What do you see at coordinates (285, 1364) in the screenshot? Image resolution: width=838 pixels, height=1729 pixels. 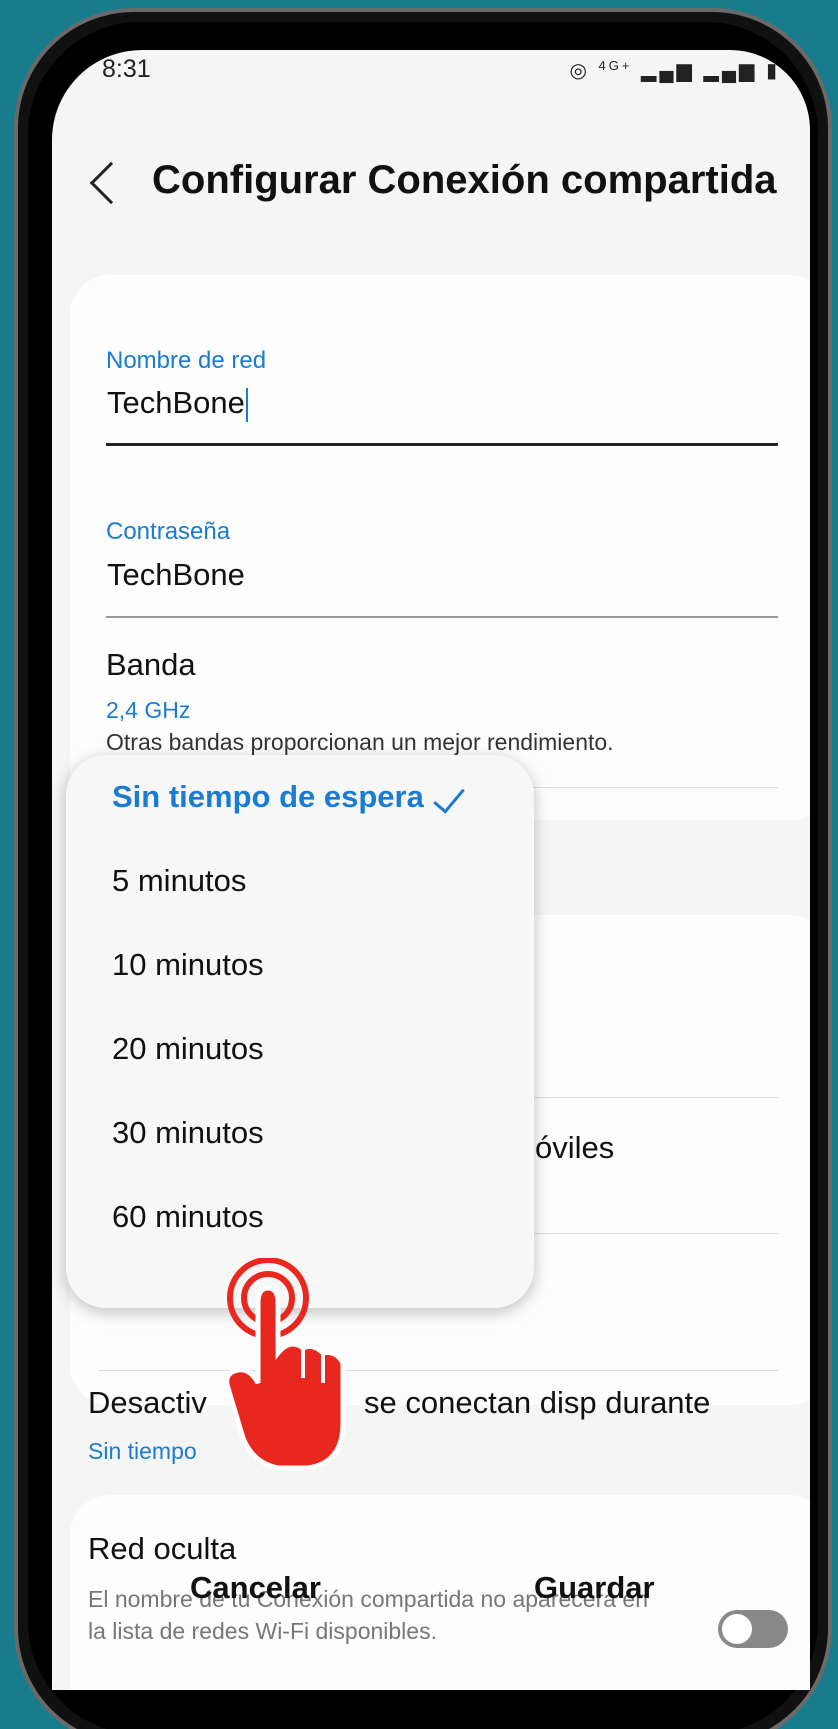 I see `tap-hand-icon` at bounding box center [285, 1364].